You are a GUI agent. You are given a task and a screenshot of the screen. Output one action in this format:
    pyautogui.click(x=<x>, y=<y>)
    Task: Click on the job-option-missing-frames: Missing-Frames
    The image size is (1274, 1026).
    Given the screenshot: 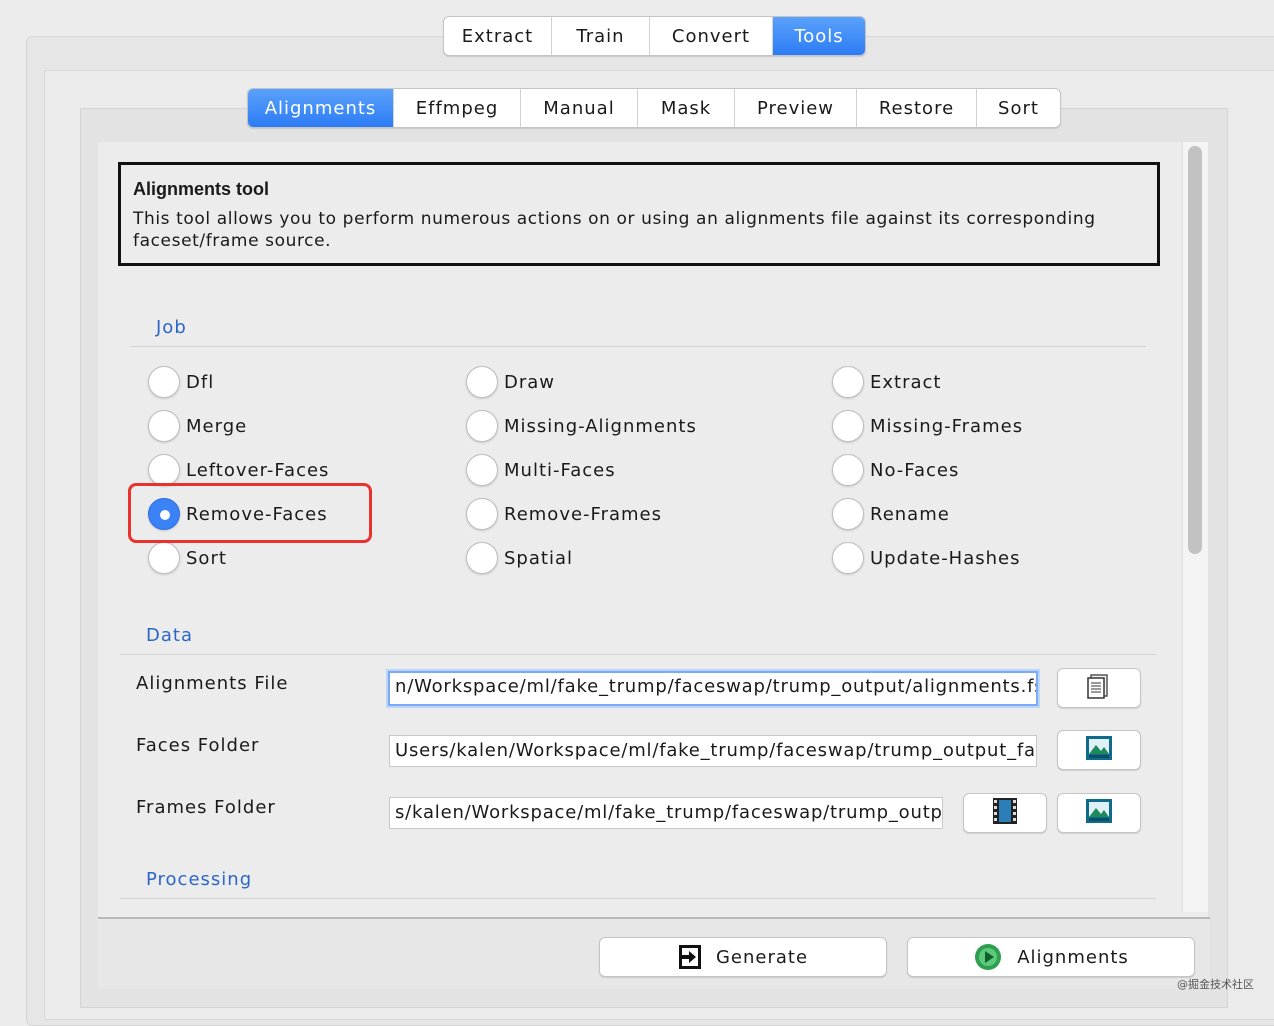 What is the action you would take?
    pyautogui.click(x=927, y=426)
    